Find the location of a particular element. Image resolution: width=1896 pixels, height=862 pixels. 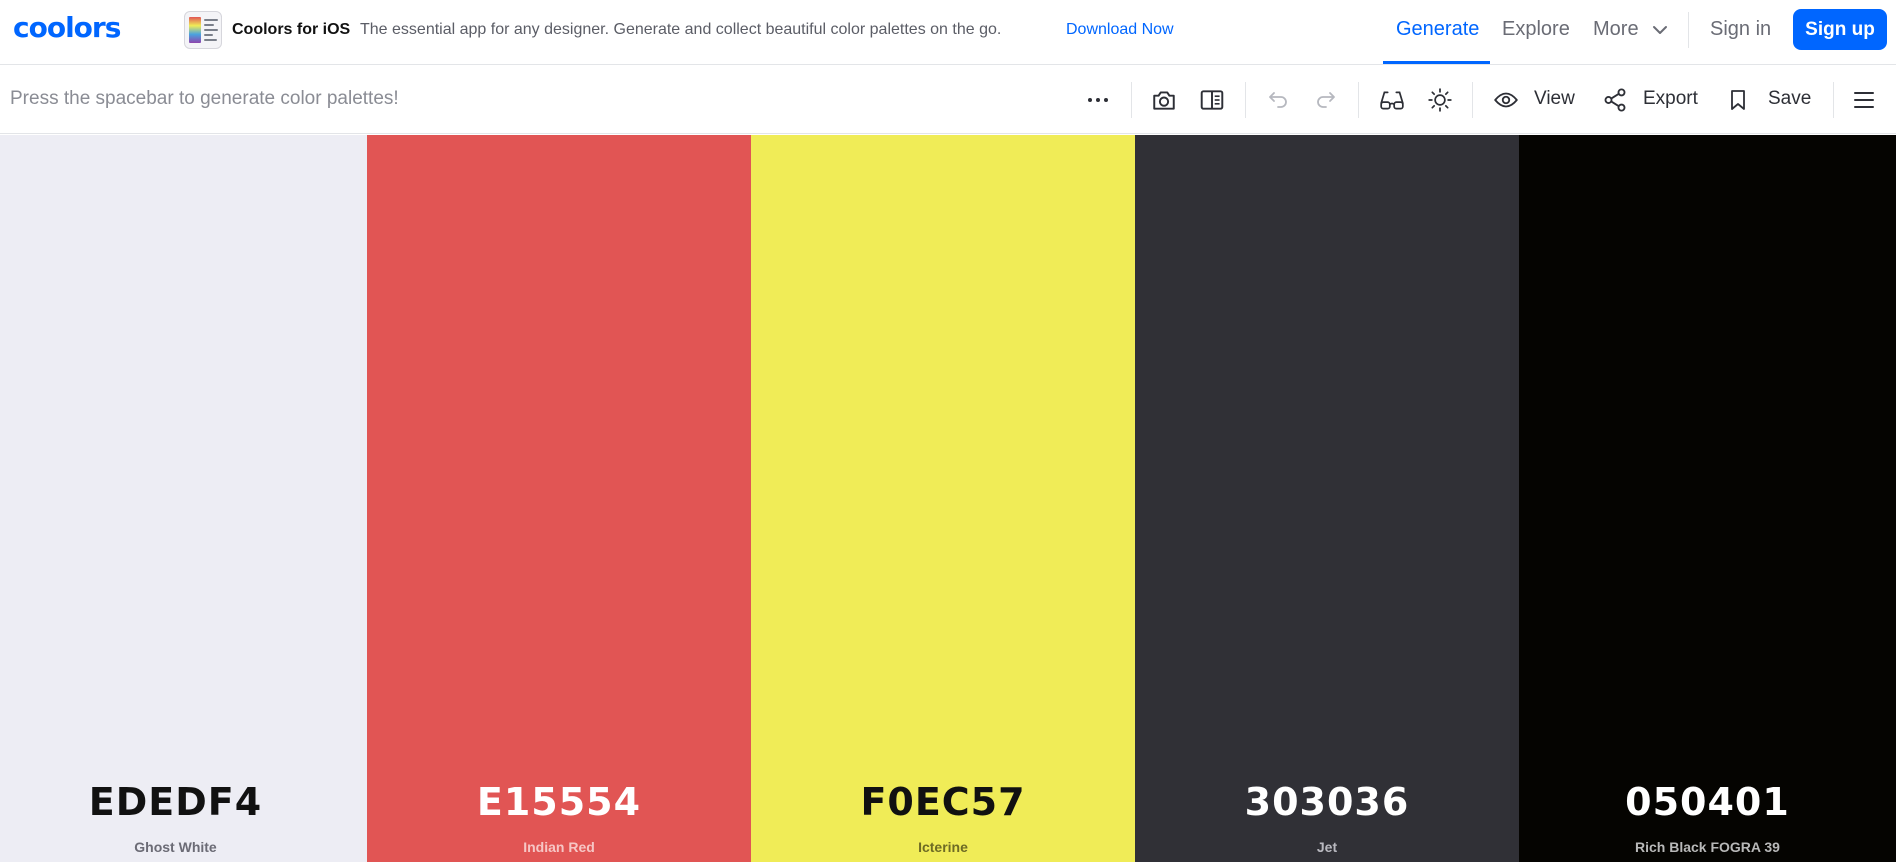

undo-icon is located at coordinates (1278, 100).